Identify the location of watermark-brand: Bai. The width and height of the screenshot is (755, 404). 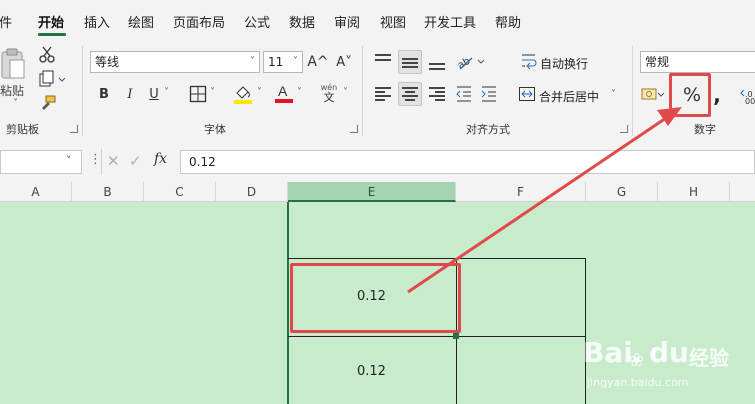
(608, 352).